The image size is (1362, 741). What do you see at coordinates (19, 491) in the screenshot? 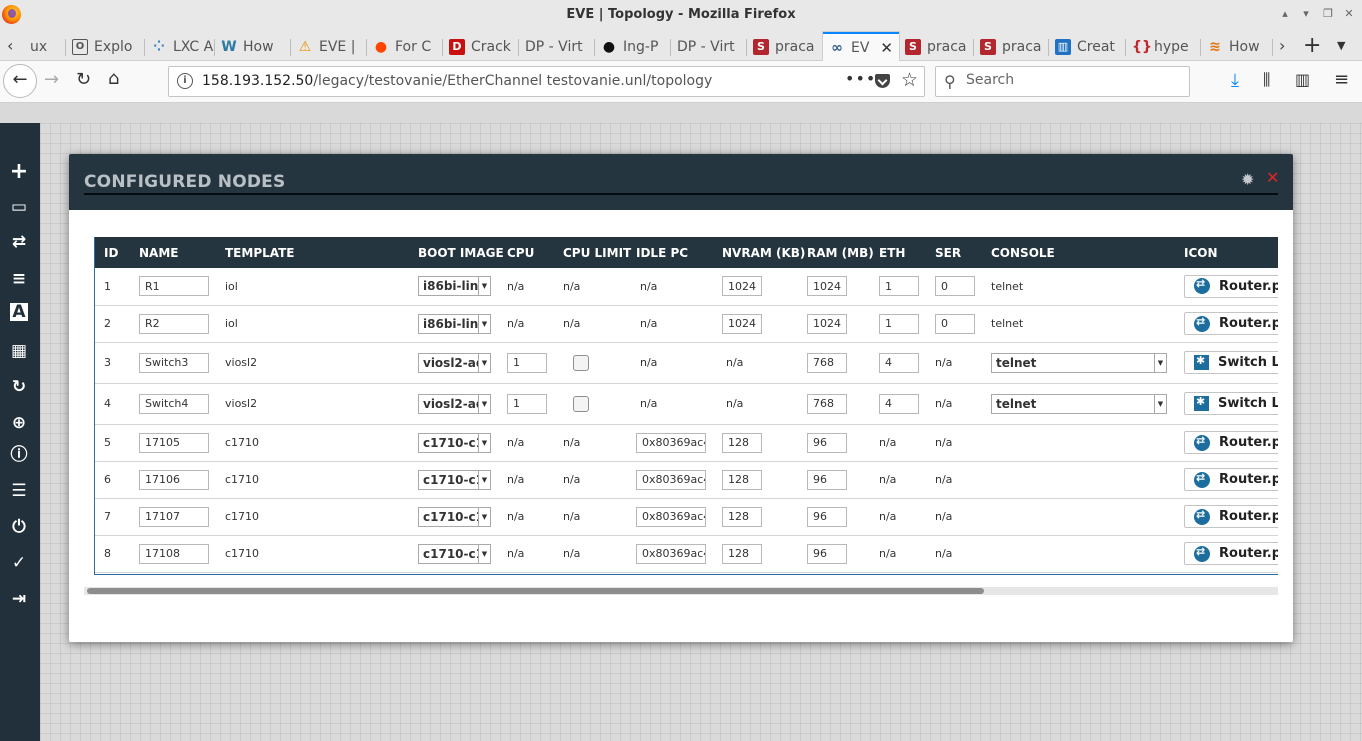
I see `list-icon: ☰` at bounding box center [19, 491].